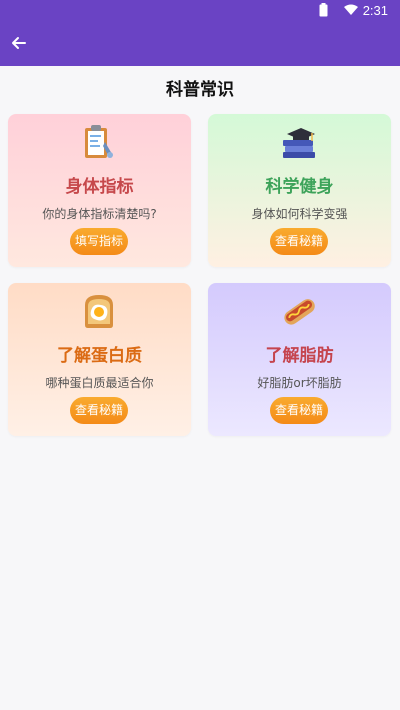 Image resolution: width=400 pixels, height=710 pixels. What do you see at coordinates (200, 33) in the screenshot?
I see `app-bar: 2:31` at bounding box center [200, 33].